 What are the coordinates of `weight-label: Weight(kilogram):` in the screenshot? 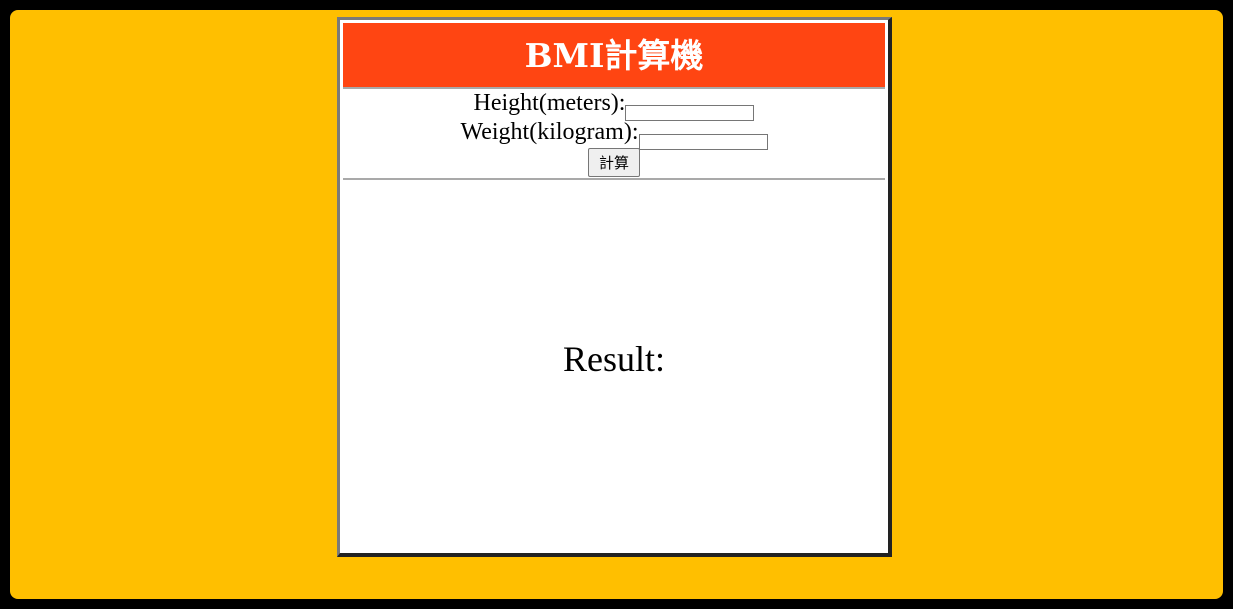 It's located at (549, 132).